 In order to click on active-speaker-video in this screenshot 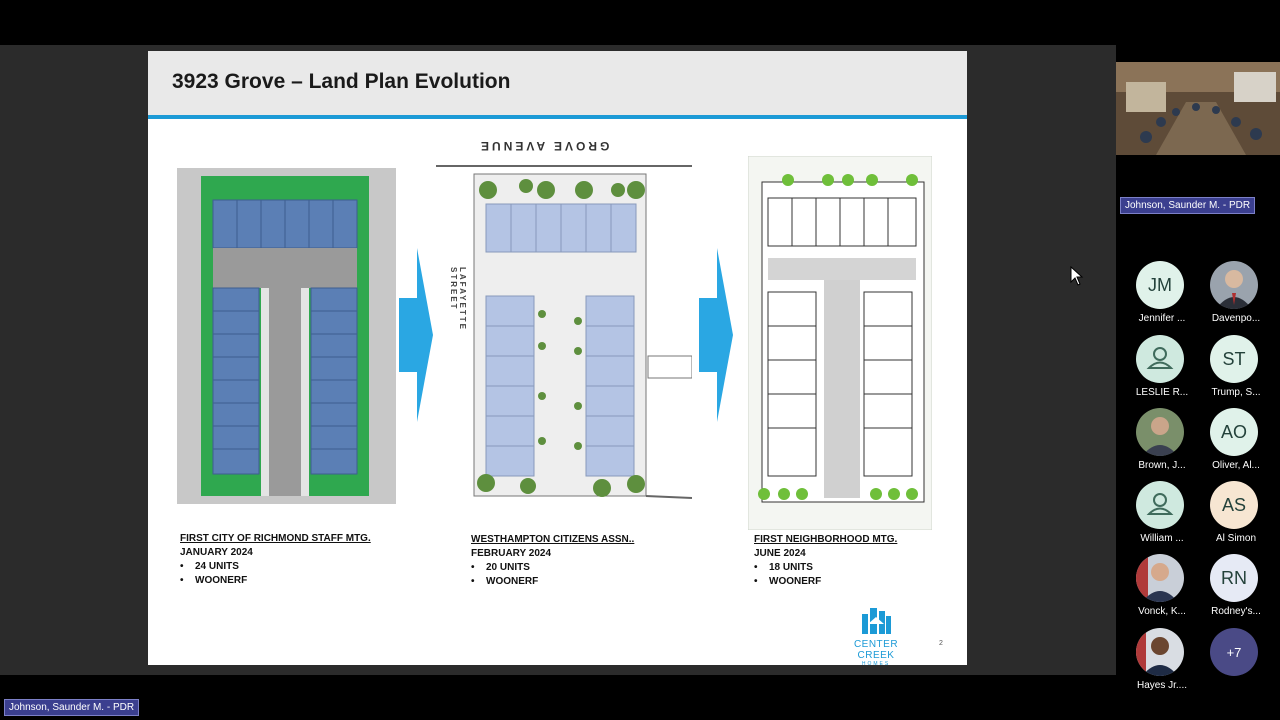, I will do `click(1198, 108)`.